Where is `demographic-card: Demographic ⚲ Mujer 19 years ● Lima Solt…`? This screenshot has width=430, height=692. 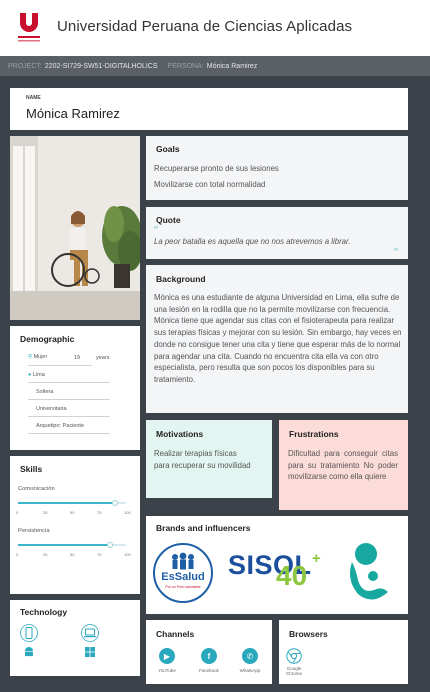 demographic-card: Demographic ⚲ Mujer 19 years ● Lima Solt… is located at coordinates (75, 388).